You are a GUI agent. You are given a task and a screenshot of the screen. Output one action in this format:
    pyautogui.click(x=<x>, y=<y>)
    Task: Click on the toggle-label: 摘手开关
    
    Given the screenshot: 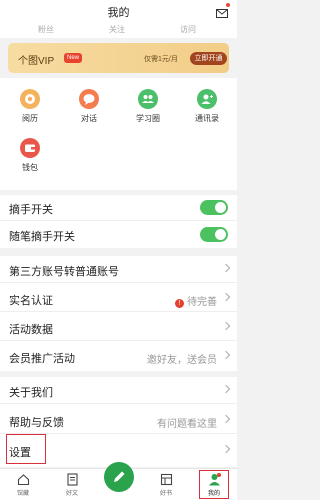 What is the action you would take?
    pyautogui.click(x=31, y=210)
    